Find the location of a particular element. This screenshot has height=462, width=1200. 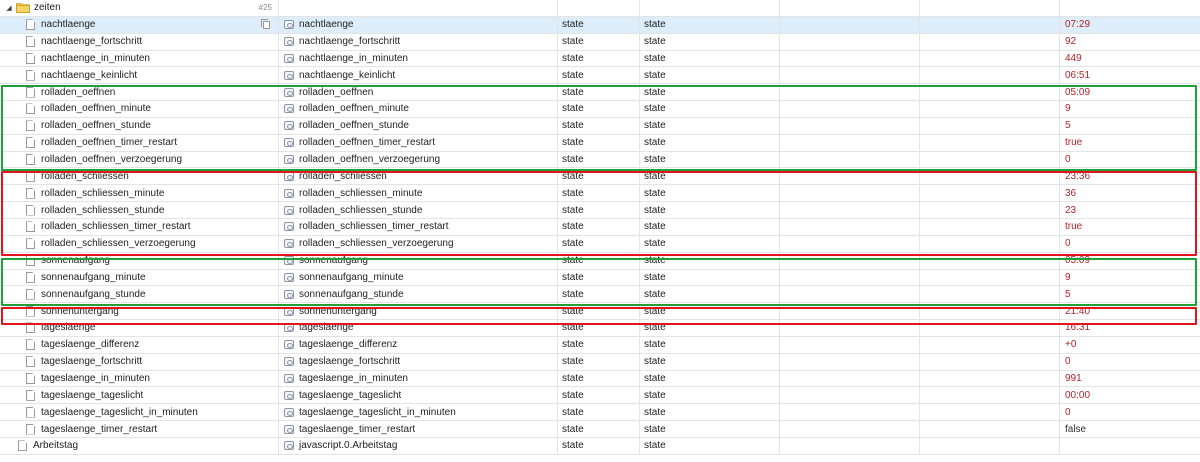

object-id: tageslaenge_fortschritt is located at coordinates (350, 362).